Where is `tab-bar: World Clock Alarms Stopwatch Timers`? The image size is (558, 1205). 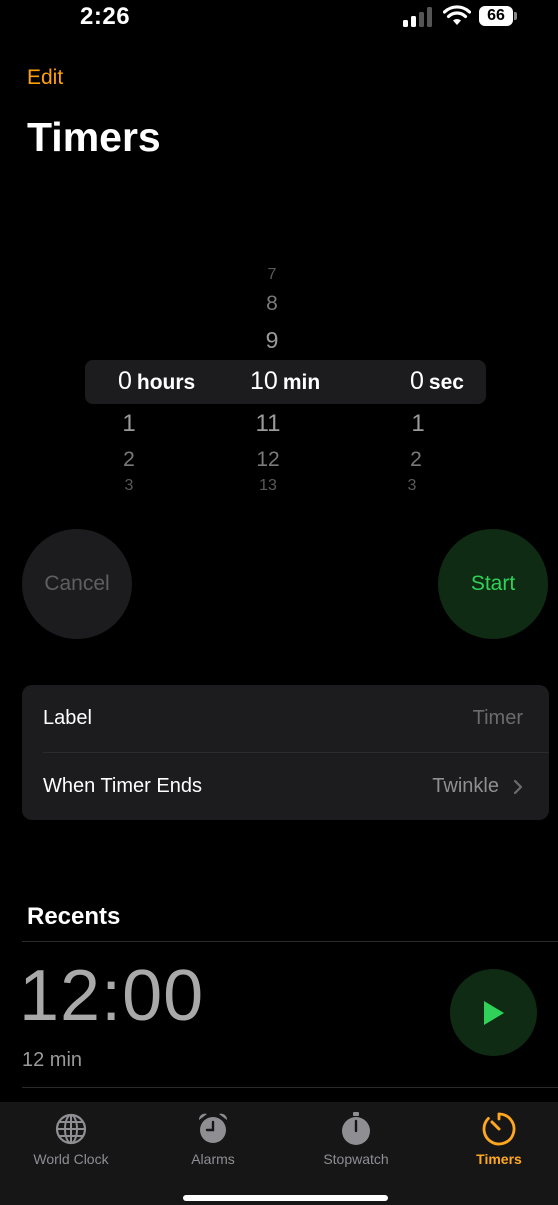
tab-bar: World Clock Alarms Stopwatch Timers is located at coordinates (279, 1153).